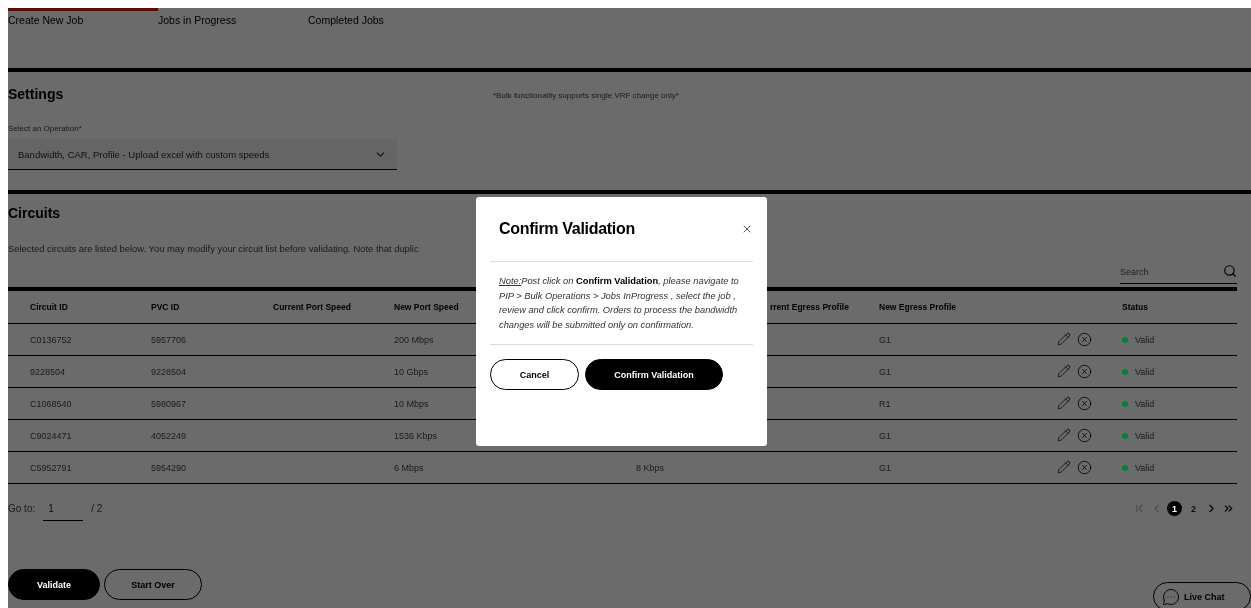 This screenshot has width=1251, height=608. What do you see at coordinates (63, 508) in the screenshot?
I see `page-input: 1` at bounding box center [63, 508].